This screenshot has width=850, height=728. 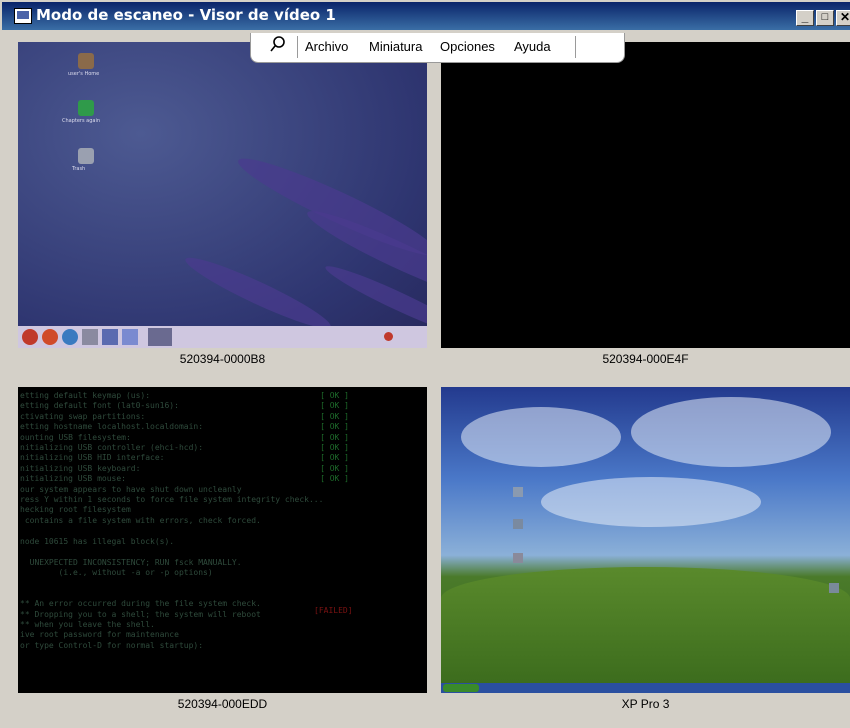 What do you see at coordinates (79, 169) in the screenshot?
I see `desktop-icon-label: Trash` at bounding box center [79, 169].